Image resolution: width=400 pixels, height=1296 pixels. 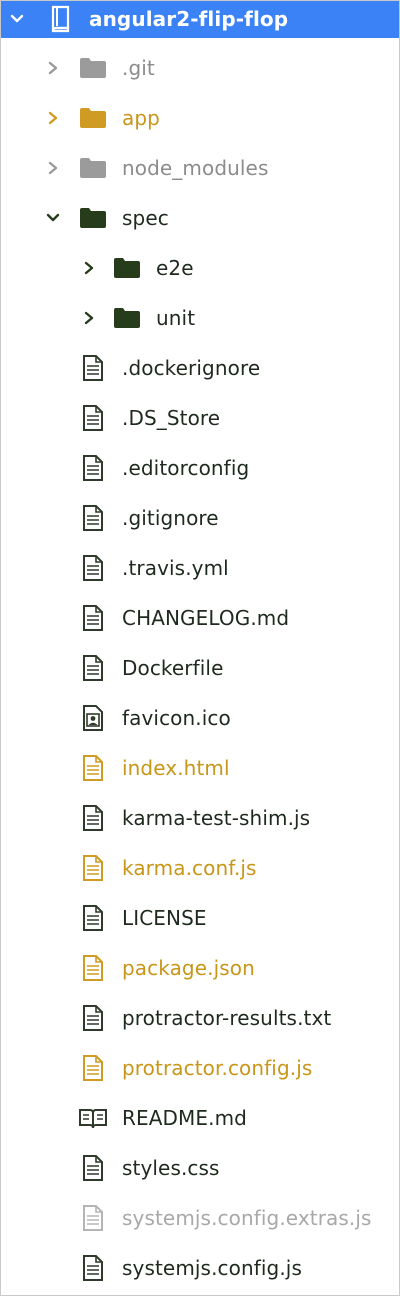 I want to click on tree-file-favicon-ico: favicon.ico, so click(x=200, y=718).